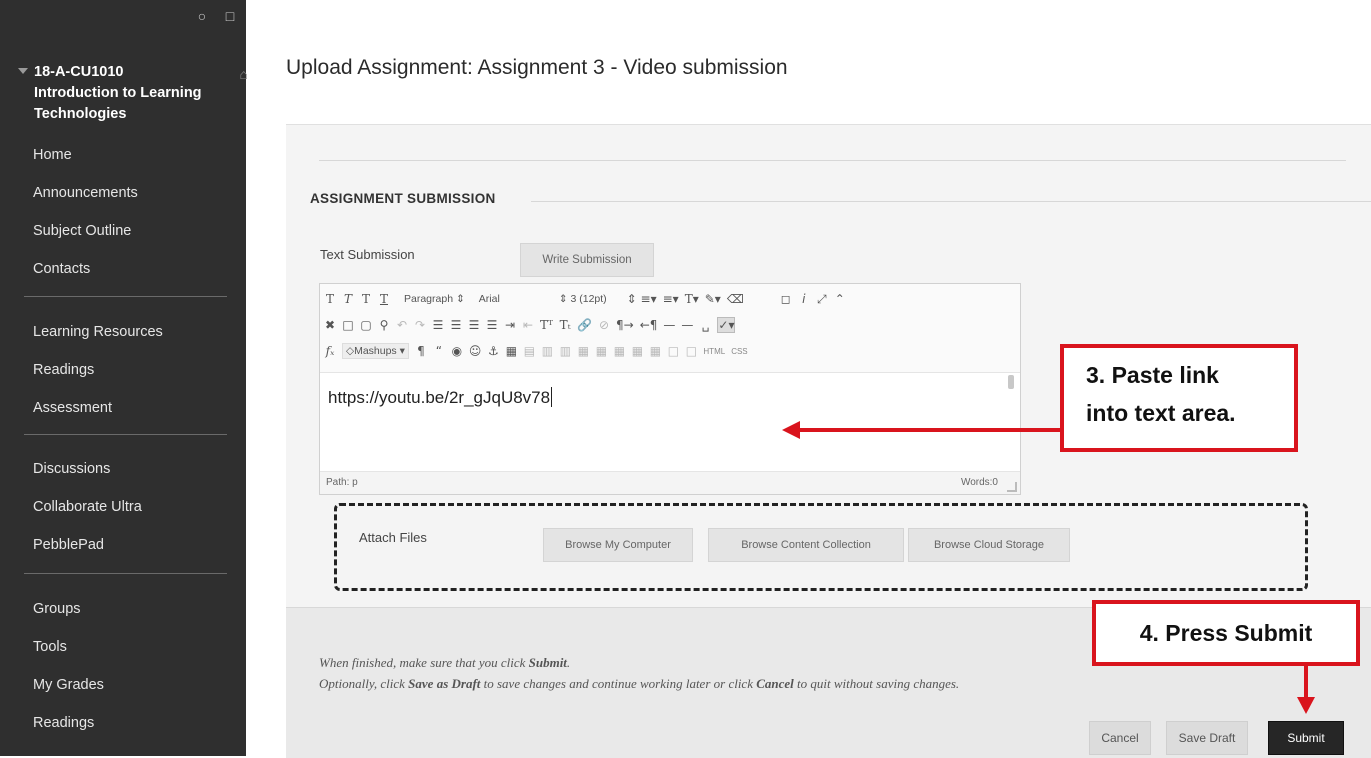 Image resolution: width=1371 pixels, height=758 pixels. Describe the element at coordinates (583, 351) in the screenshot. I see `table-merge-icon: ▦` at that location.